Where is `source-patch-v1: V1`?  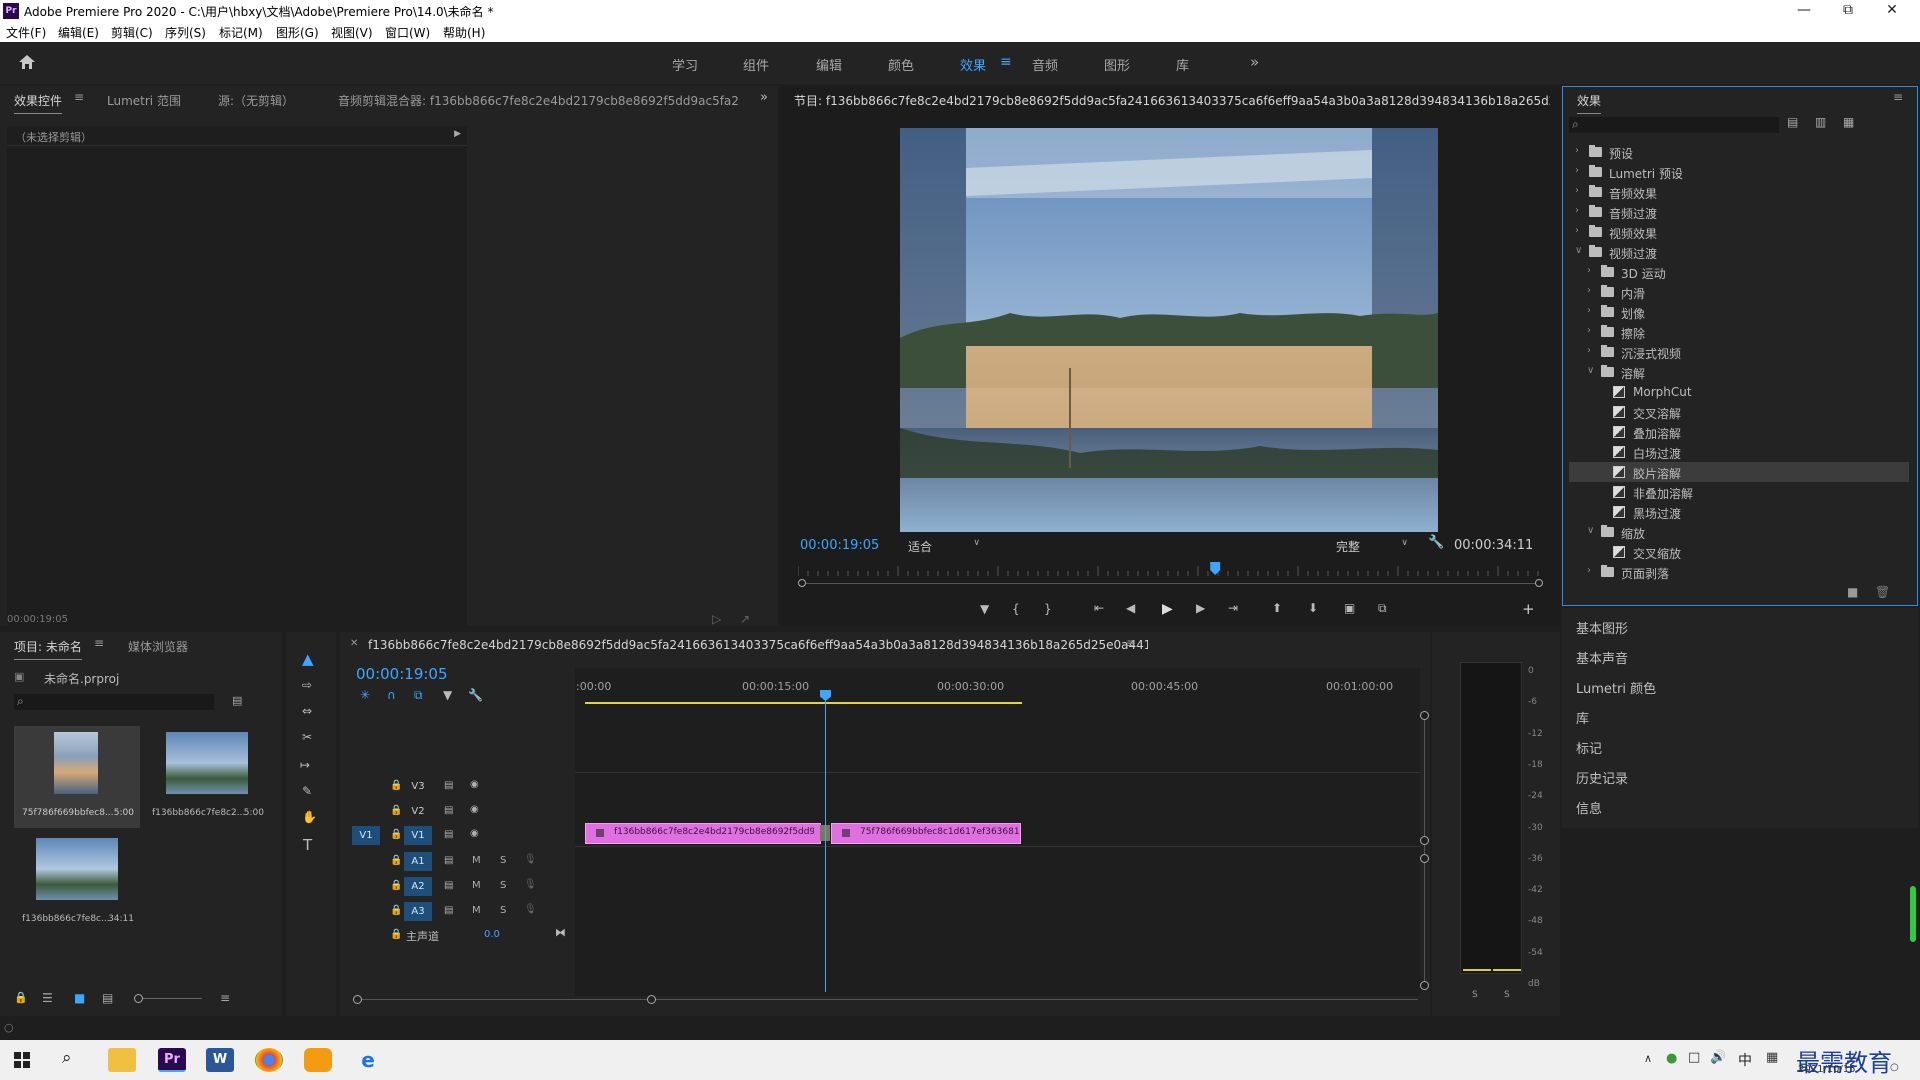
source-patch-v1: V1 is located at coordinates (366, 835).